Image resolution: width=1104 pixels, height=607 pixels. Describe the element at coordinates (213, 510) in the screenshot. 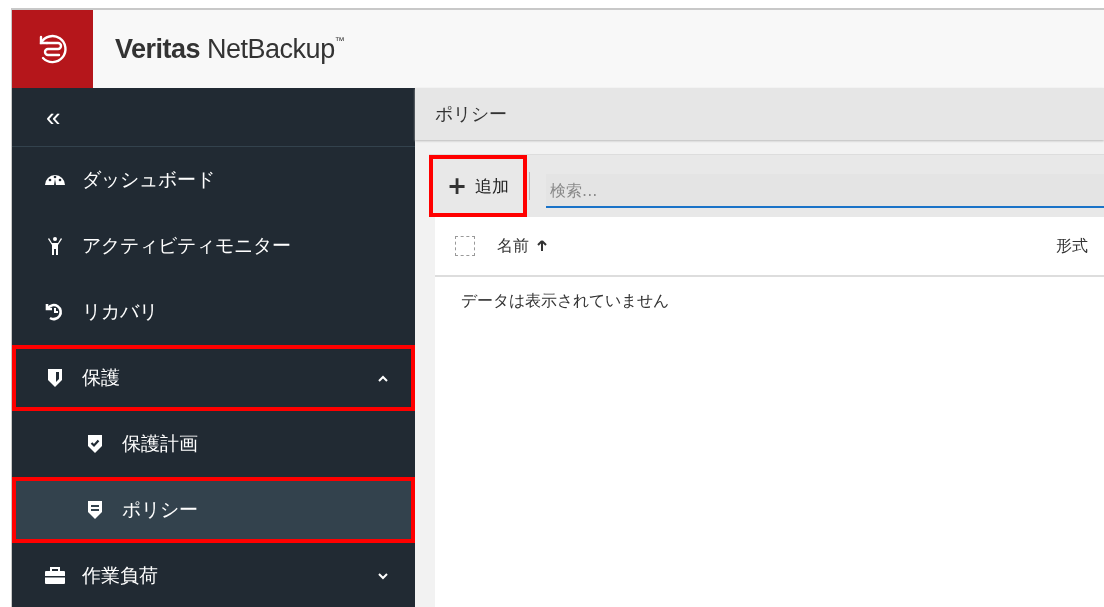

I see `nav-item: ポリシー` at that location.